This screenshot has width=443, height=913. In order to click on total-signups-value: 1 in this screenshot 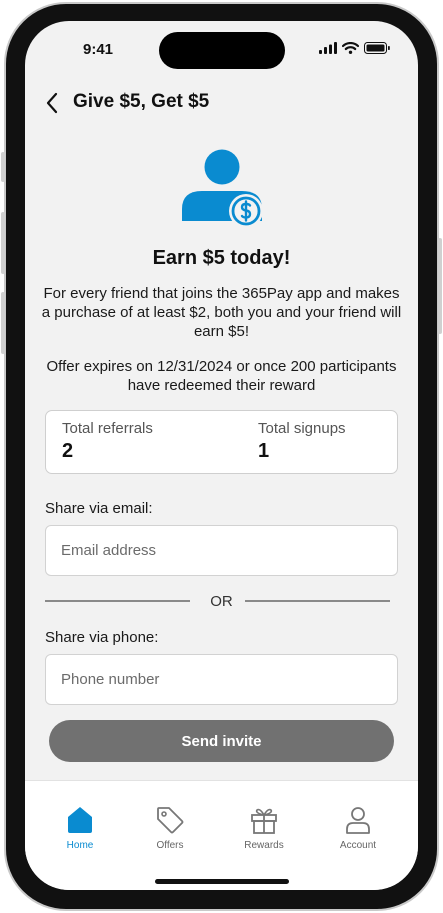, I will do `click(264, 451)`.